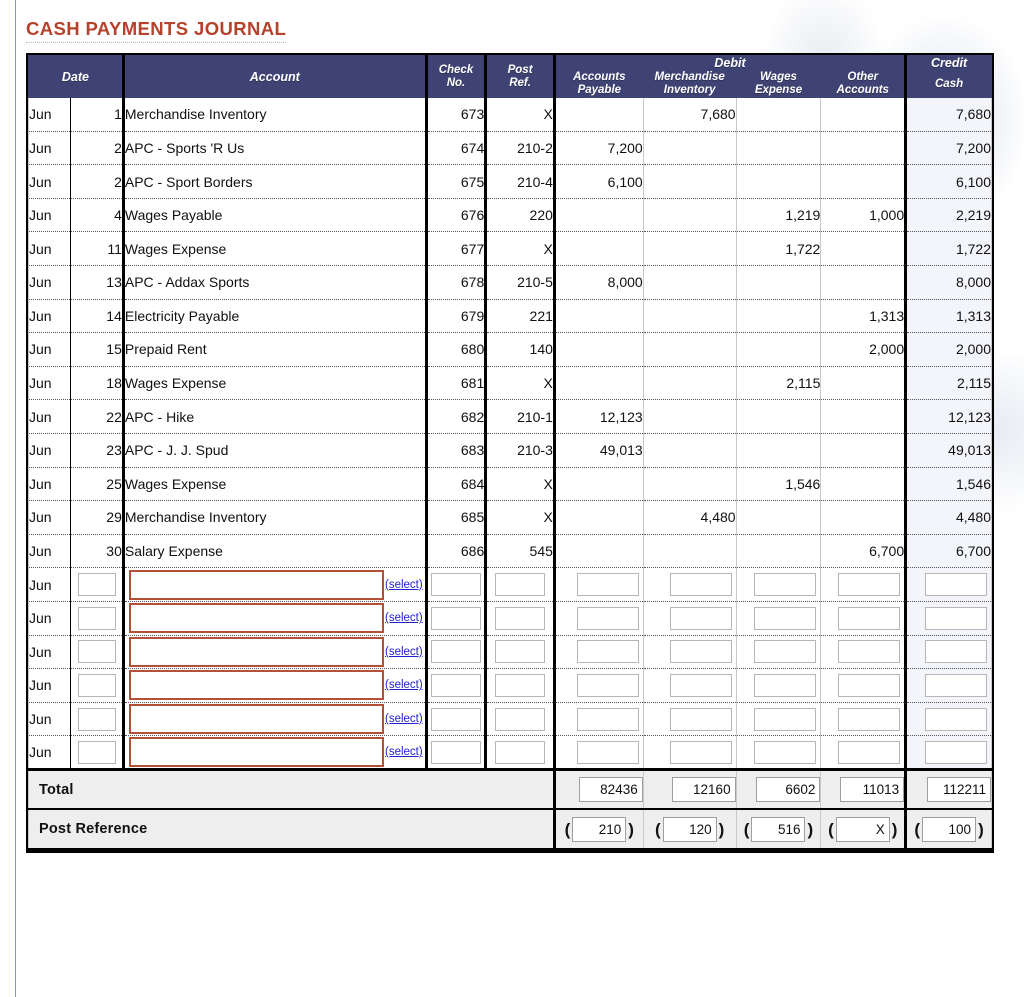  I want to click on post-ref-other-accounts-input: X, so click(862, 829).